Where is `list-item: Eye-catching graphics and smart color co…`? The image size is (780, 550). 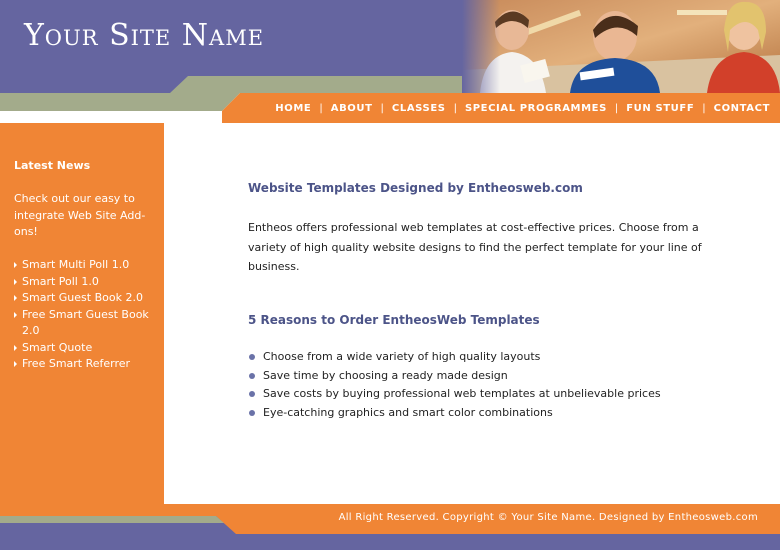
list-item: Eye-catching graphics and smart color co… is located at coordinates (454, 413).